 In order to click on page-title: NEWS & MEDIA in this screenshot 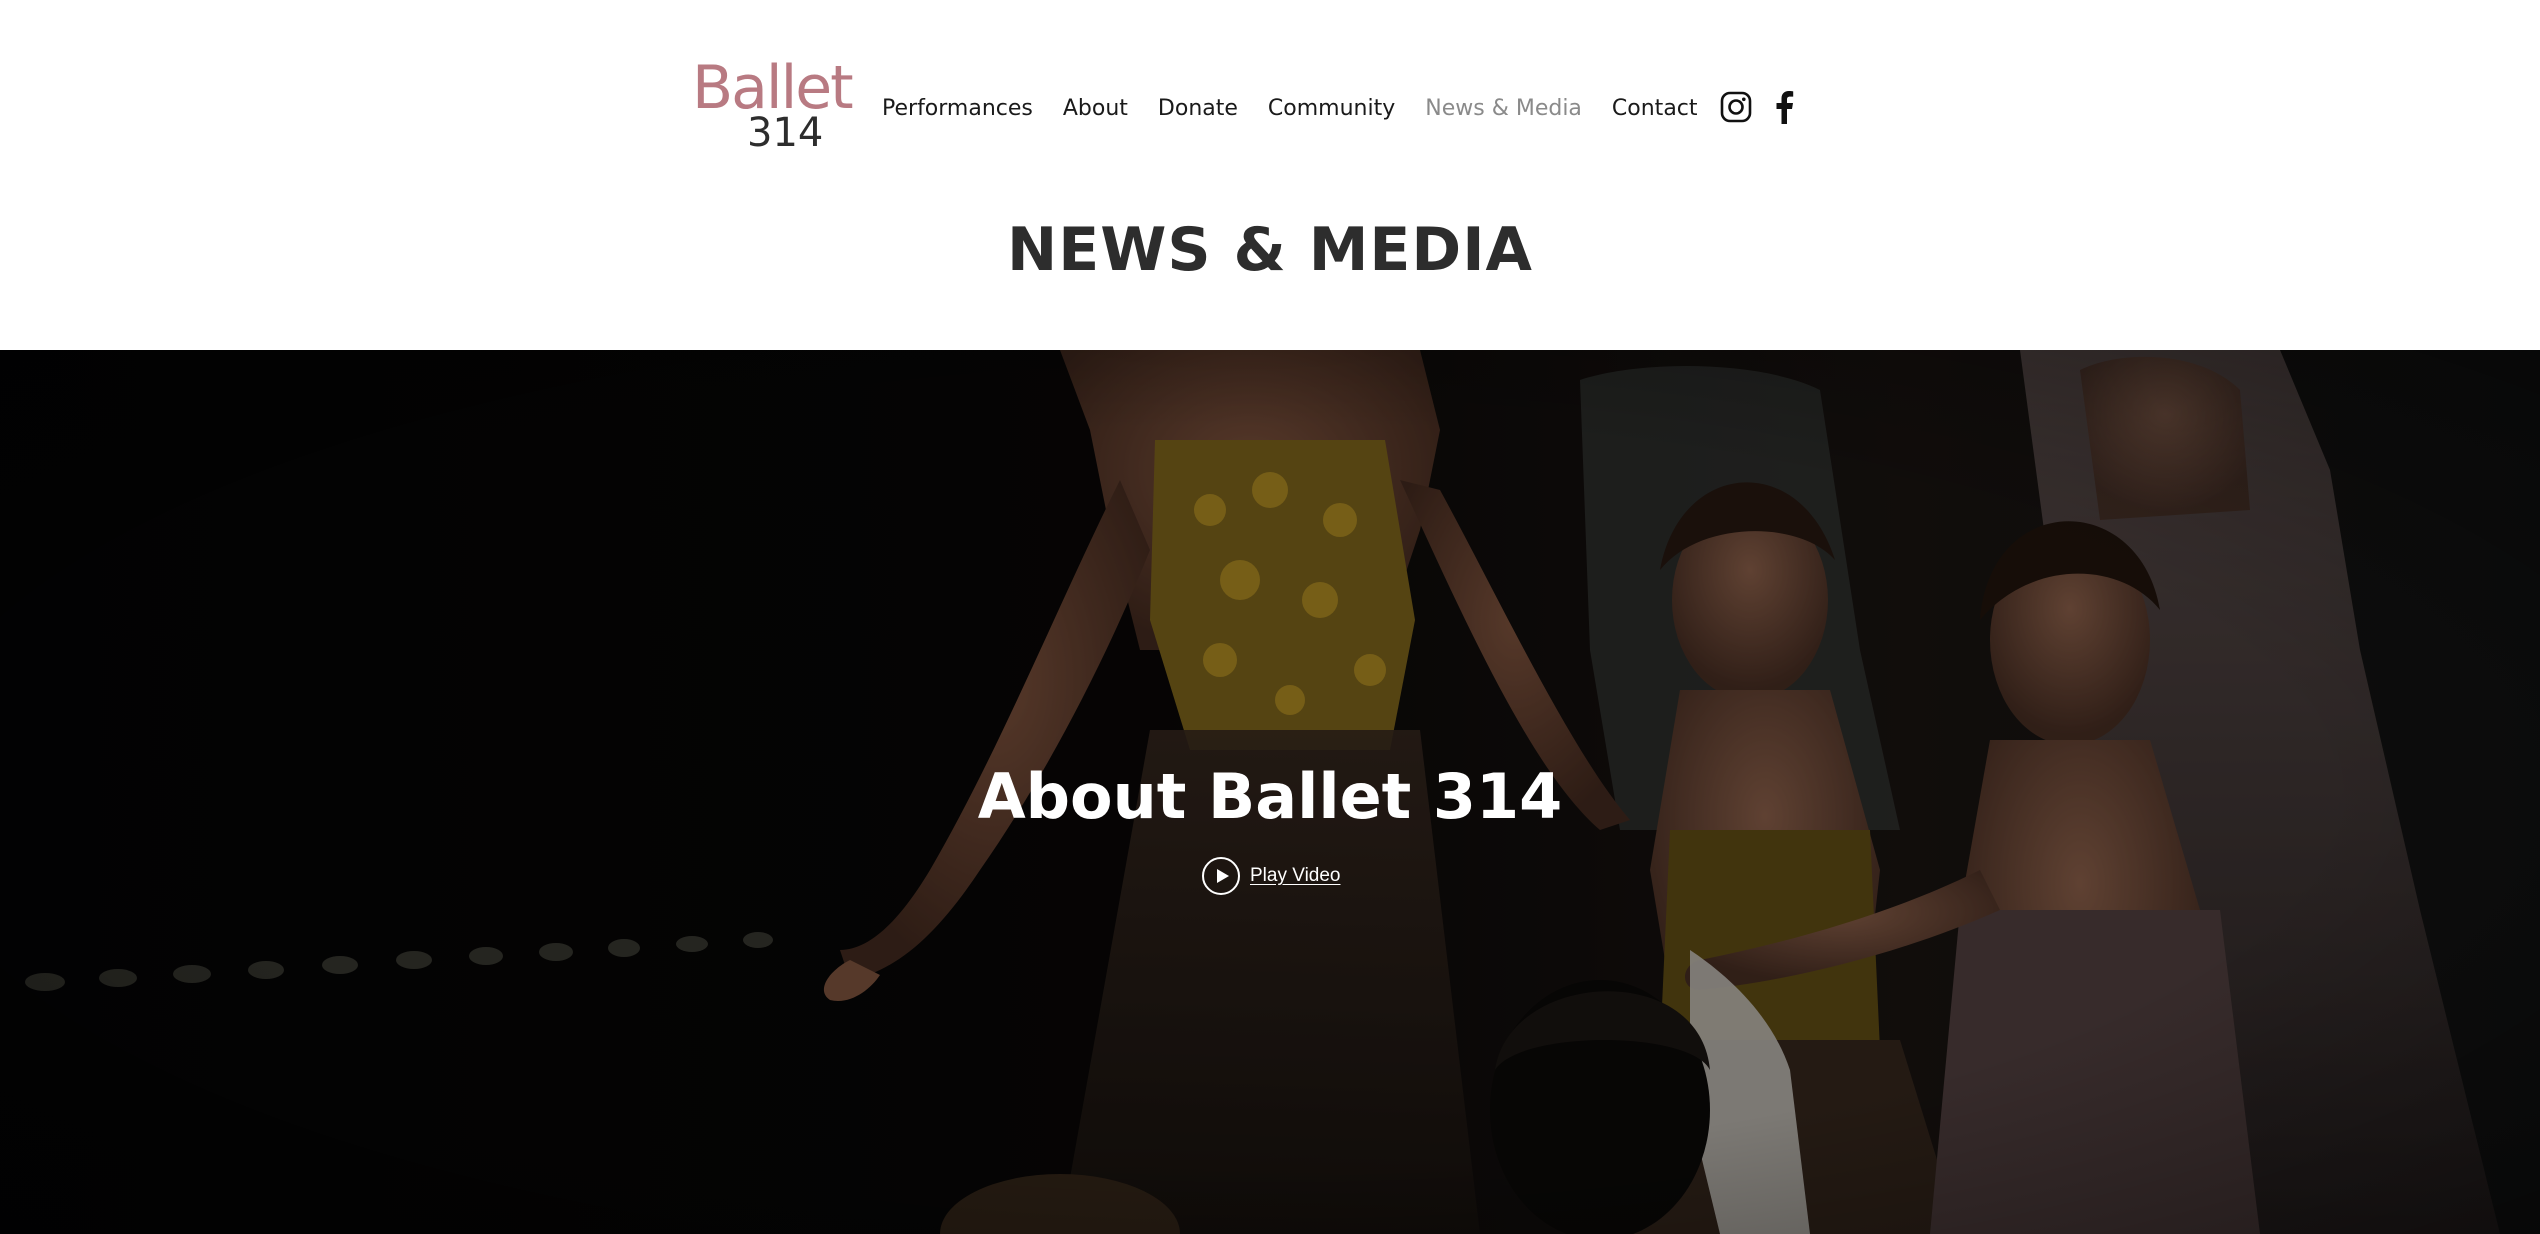, I will do `click(1270, 250)`.